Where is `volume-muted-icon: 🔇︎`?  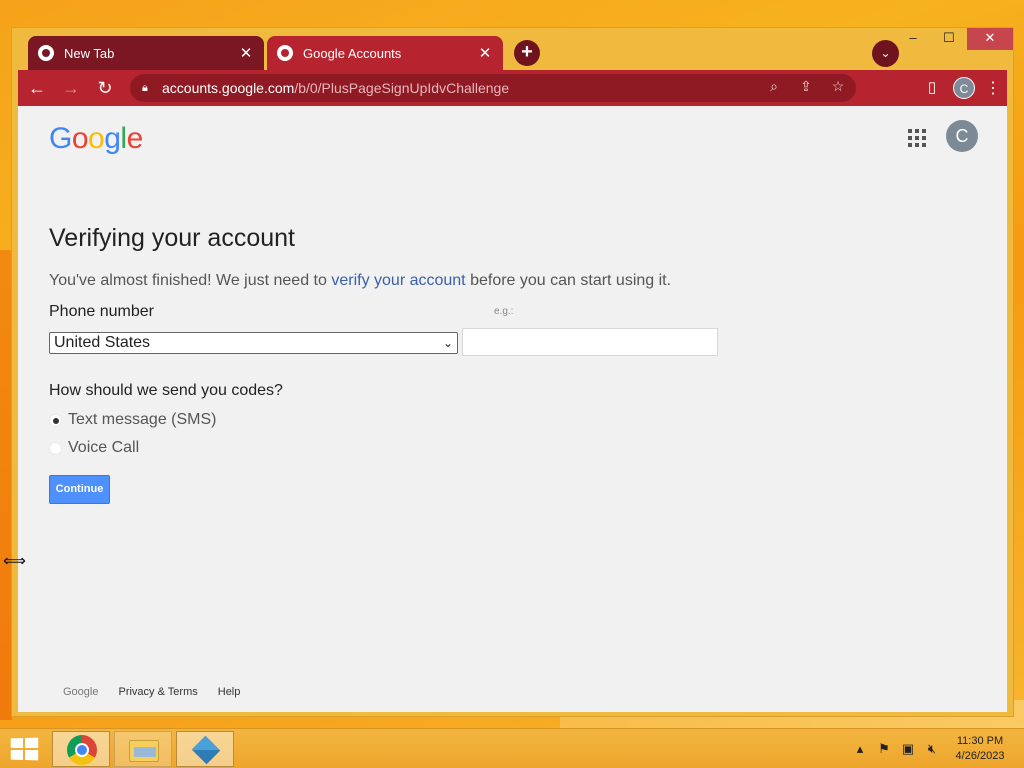 volume-muted-icon: 🔇︎ is located at coordinates (932, 749).